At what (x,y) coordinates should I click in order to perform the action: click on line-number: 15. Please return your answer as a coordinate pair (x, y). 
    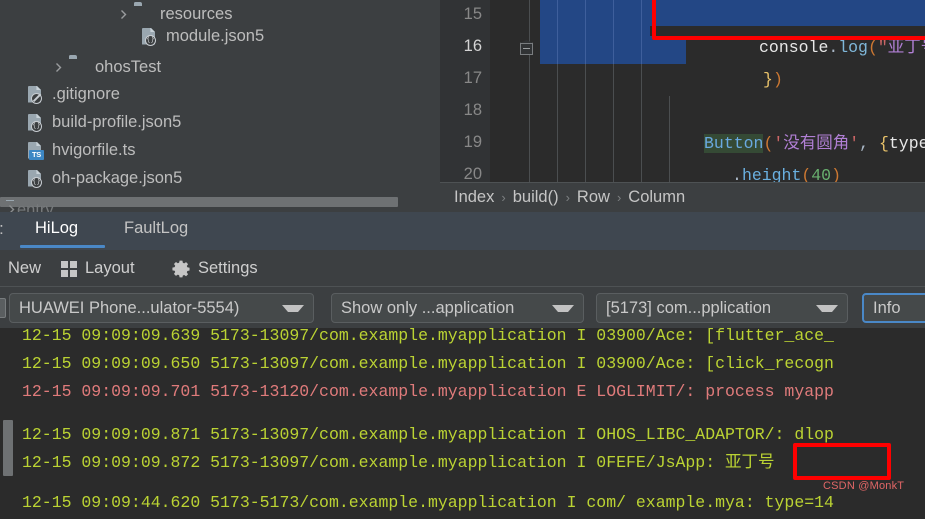
    Looking at the image, I should click on (472, 14).